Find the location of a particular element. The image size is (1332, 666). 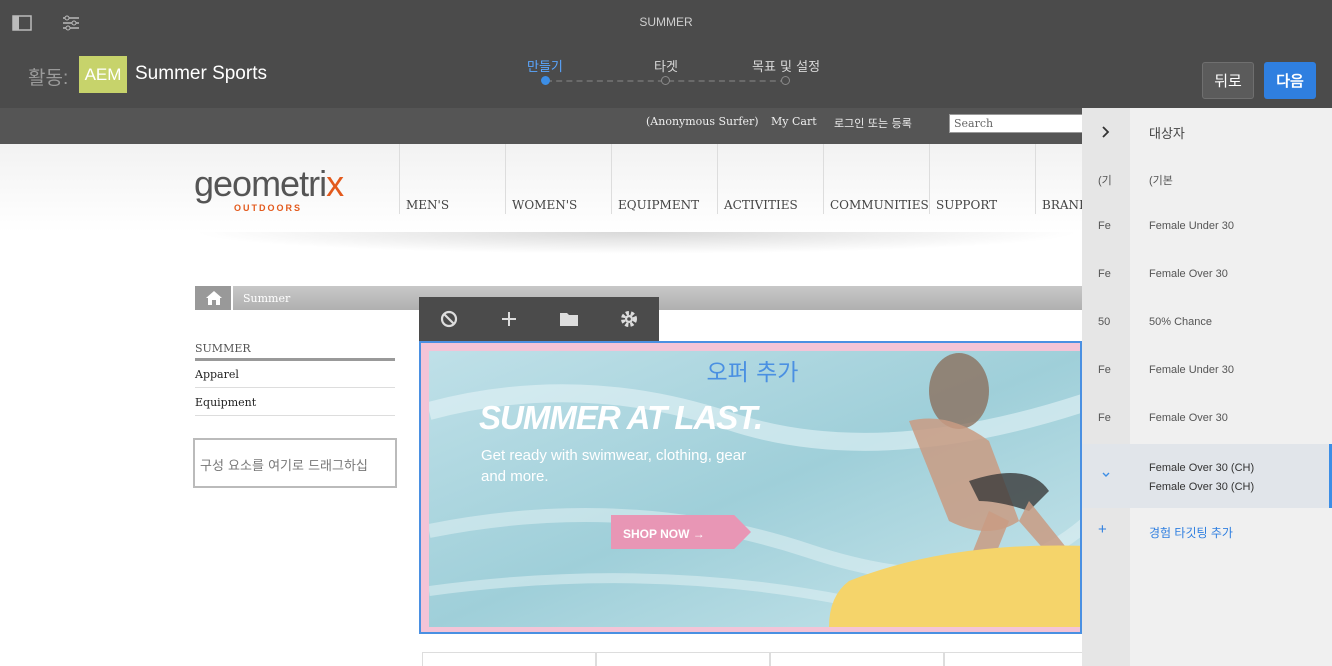

audience-abbr: (기 is located at coordinates (1105, 181).